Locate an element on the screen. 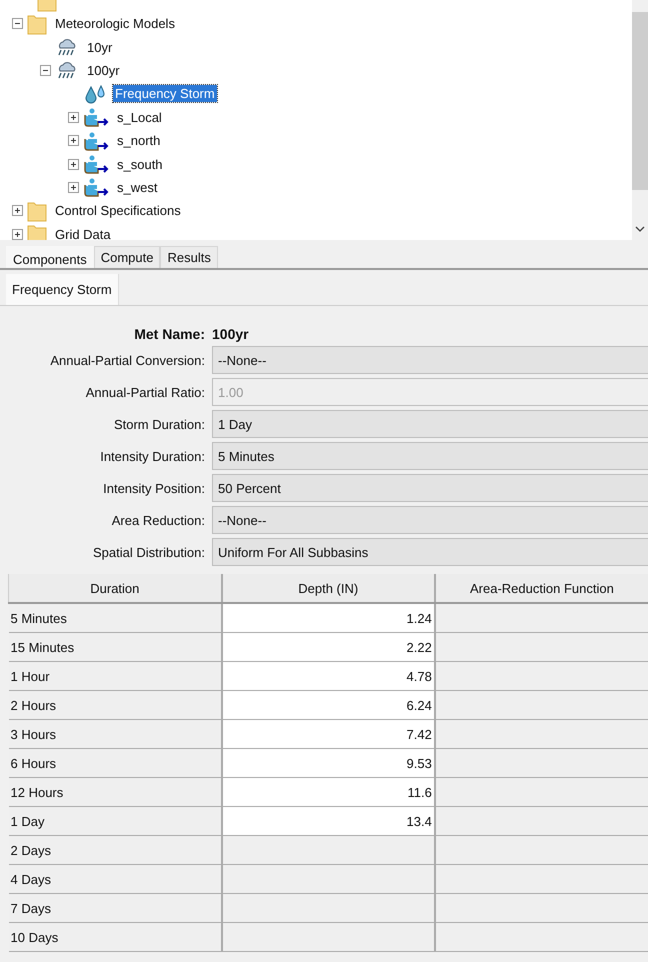 The image size is (648, 962). table-cell: 9.53 is located at coordinates (328, 763).